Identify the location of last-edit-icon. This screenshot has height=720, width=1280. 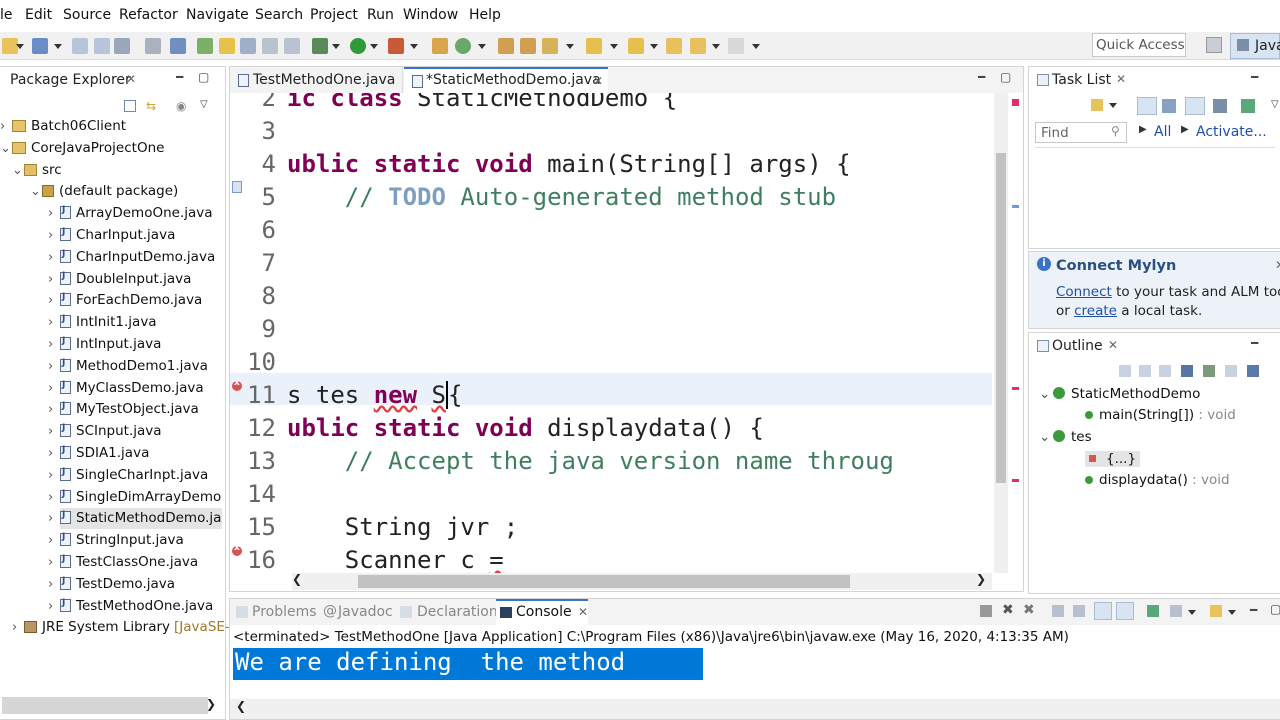
(674, 46).